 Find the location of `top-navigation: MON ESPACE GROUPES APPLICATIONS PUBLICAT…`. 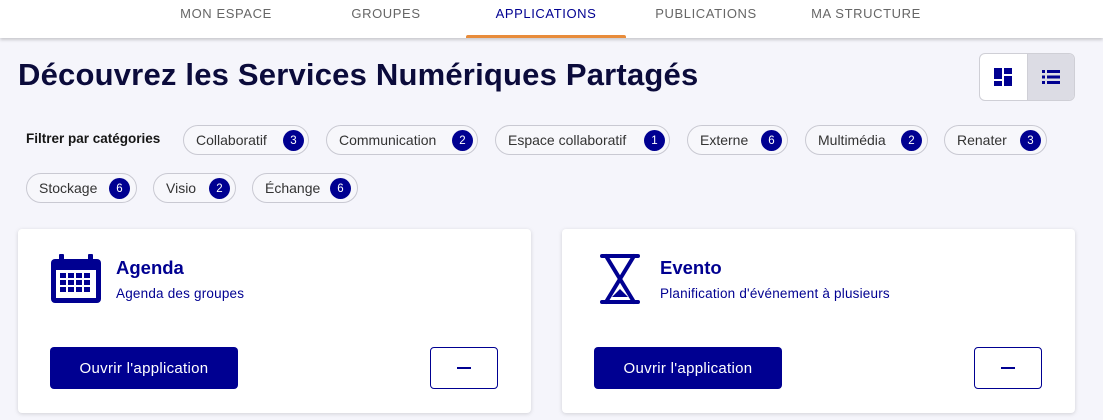

top-navigation: MON ESPACE GROUPES APPLICATIONS PUBLICAT… is located at coordinates (551, 19).